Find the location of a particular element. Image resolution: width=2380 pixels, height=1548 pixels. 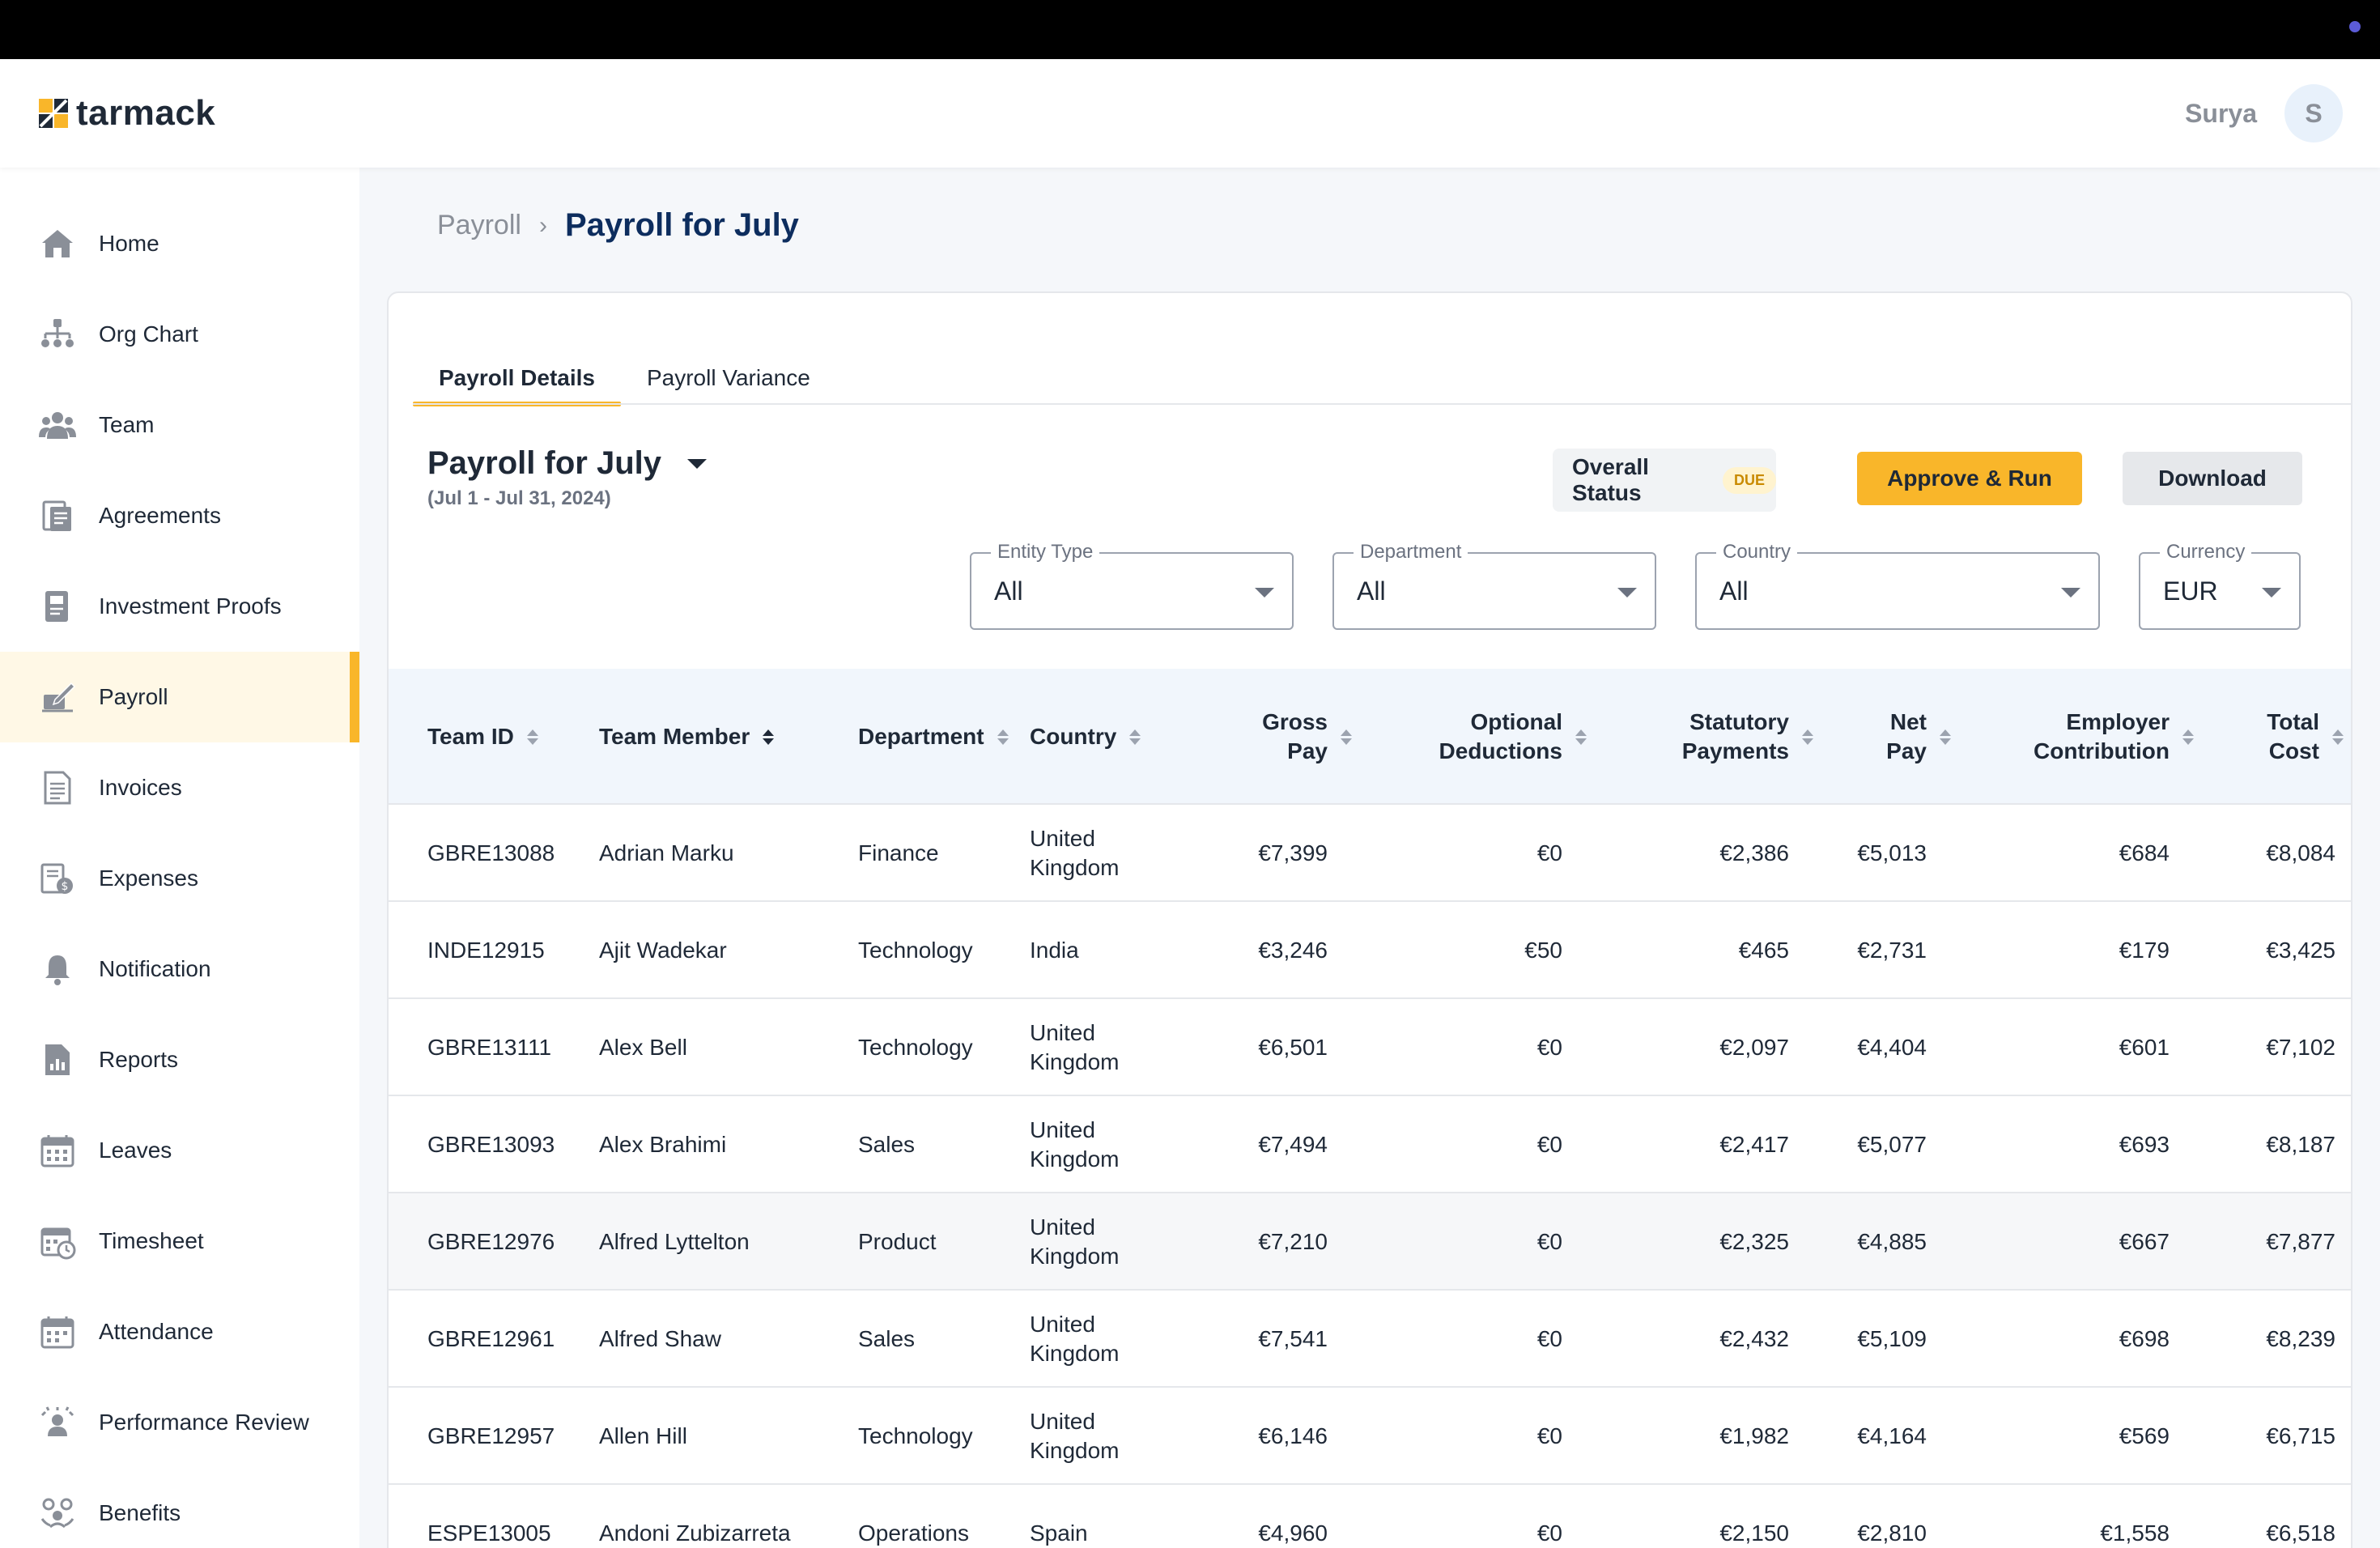

cell-gross-pay: €7,399 is located at coordinates (1293, 852).